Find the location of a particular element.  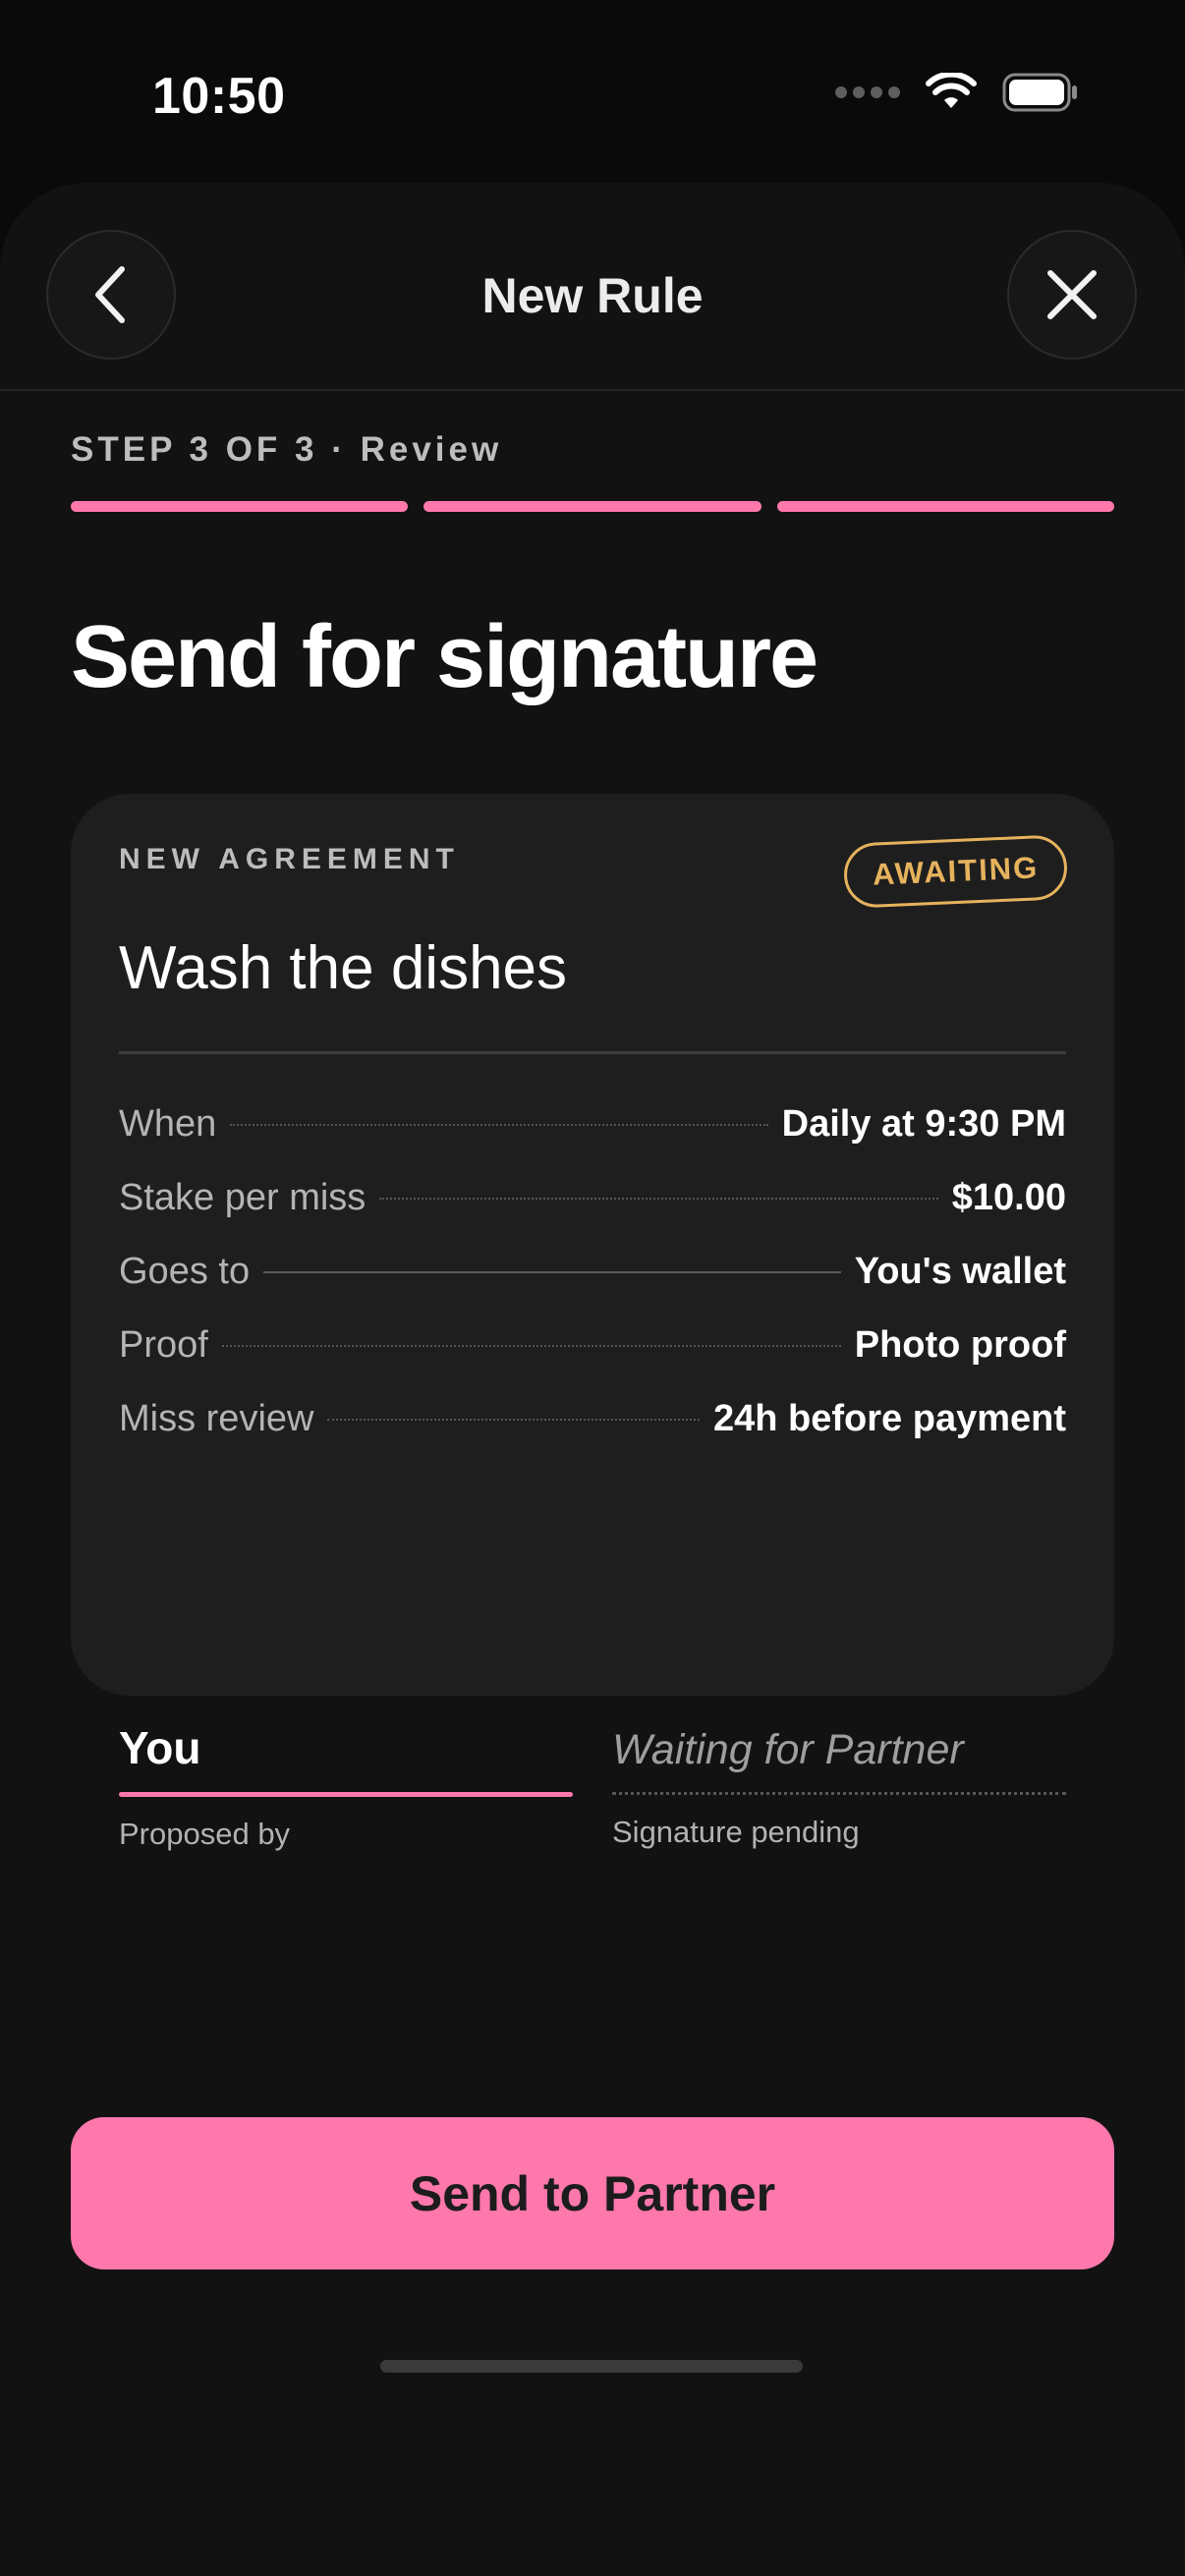

detail-row-goes-to: Goes to You's wallet is located at coordinates (592, 1287).